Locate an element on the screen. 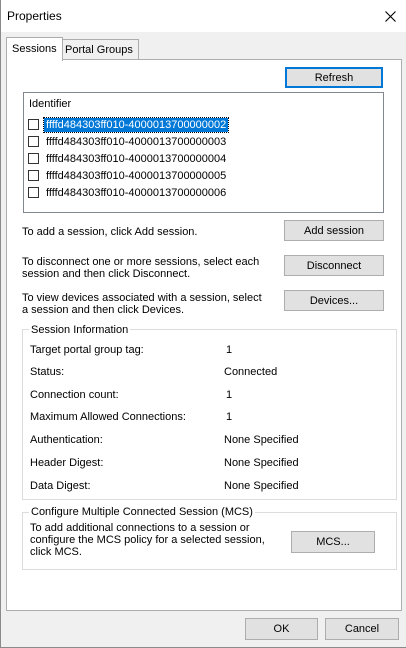 The height and width of the screenshot is (648, 406). list-item: ffffd484303ff010-4000013700000004 is located at coordinates (128, 158).